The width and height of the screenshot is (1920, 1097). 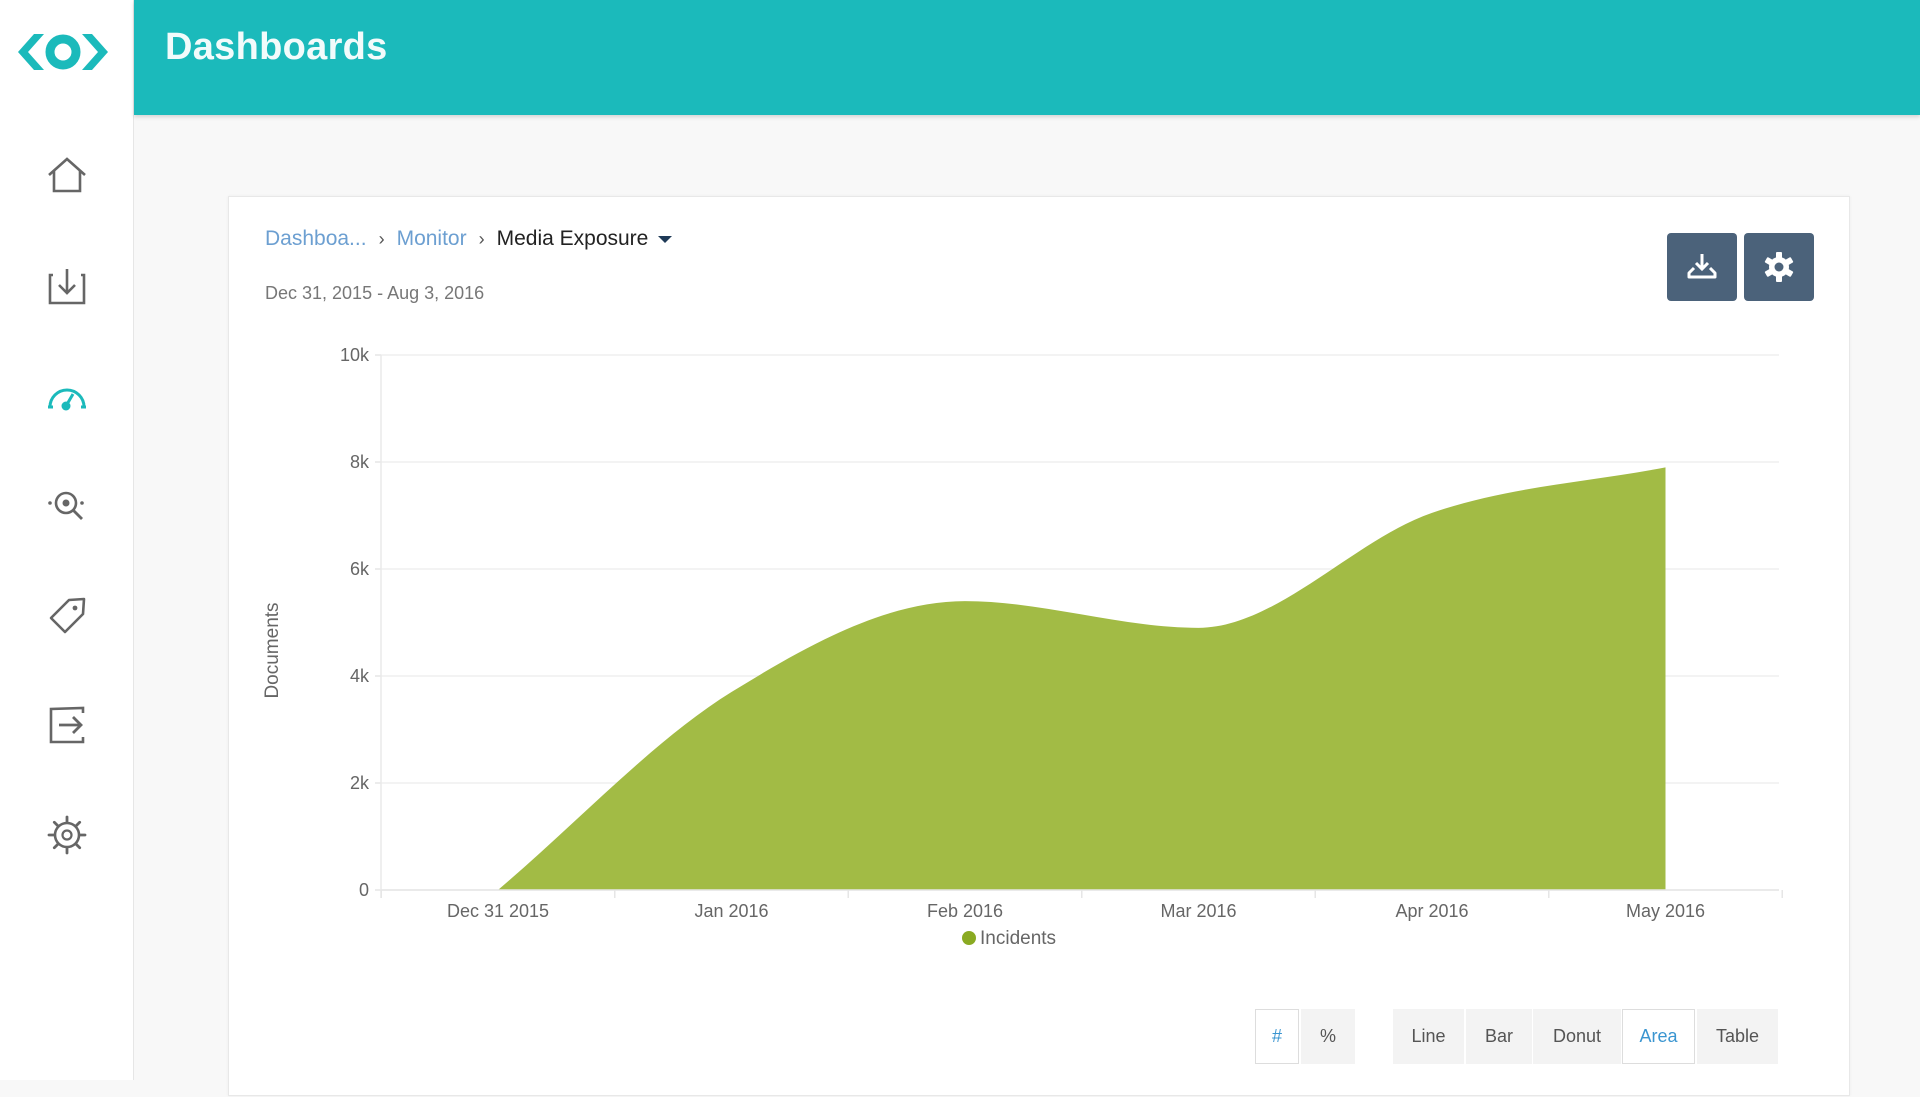 I want to click on chart-type-area-button: Area, so click(x=1658, y=1036).